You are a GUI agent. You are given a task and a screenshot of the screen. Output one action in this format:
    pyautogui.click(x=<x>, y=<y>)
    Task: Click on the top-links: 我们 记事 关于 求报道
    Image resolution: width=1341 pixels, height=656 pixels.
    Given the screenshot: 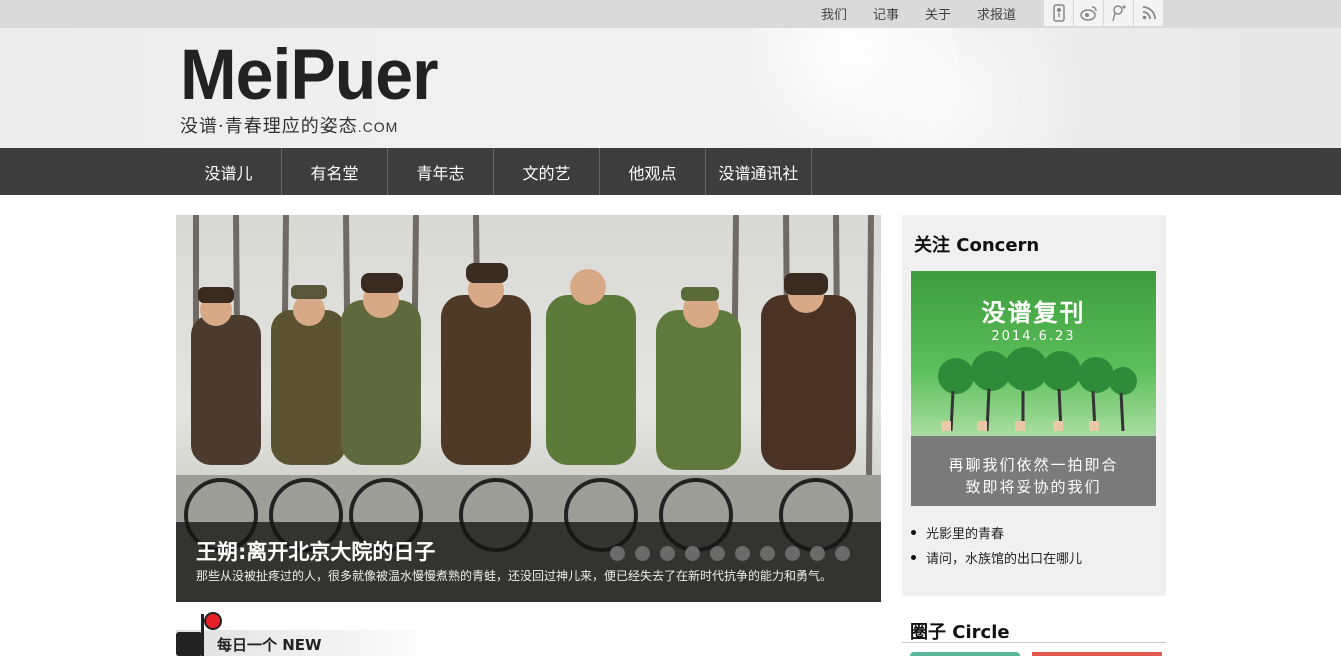 What is the action you would take?
    pyautogui.click(x=918, y=13)
    